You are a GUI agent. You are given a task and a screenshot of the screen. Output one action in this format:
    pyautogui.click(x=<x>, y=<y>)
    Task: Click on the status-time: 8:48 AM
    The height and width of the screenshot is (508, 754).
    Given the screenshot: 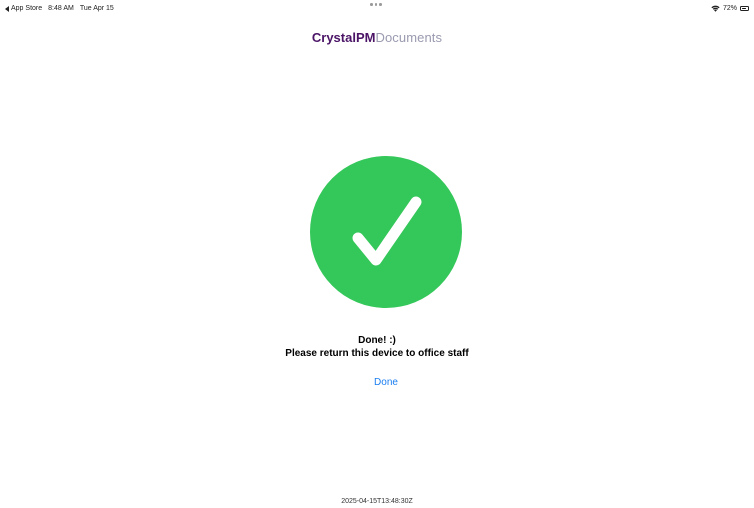 What is the action you would take?
    pyautogui.click(x=61, y=8)
    